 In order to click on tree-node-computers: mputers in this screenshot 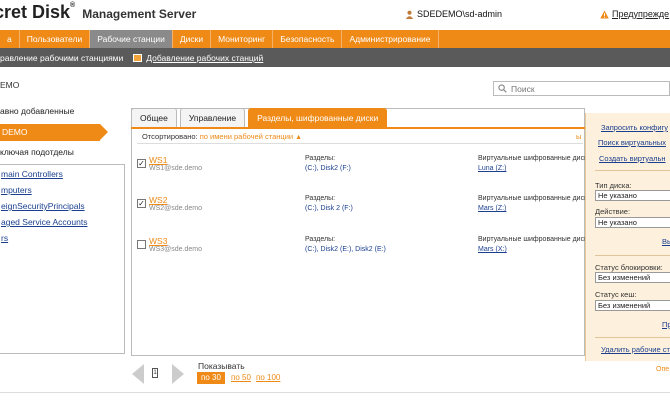, I will do `click(16, 190)`.